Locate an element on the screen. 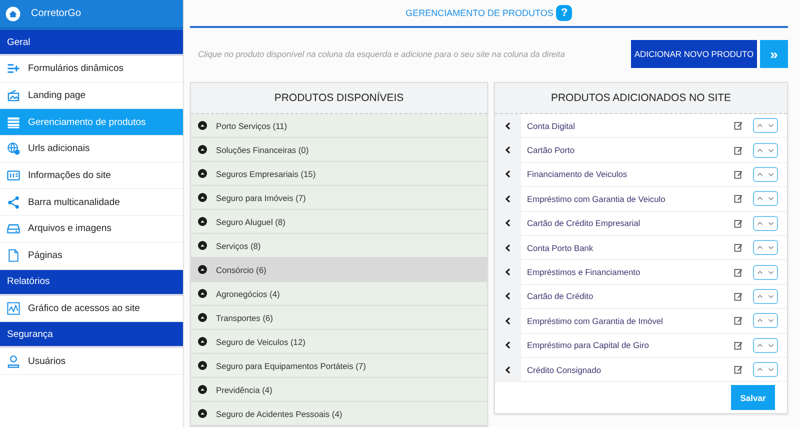 The width and height of the screenshot is (800, 427). page-icon is located at coordinates (13, 255).